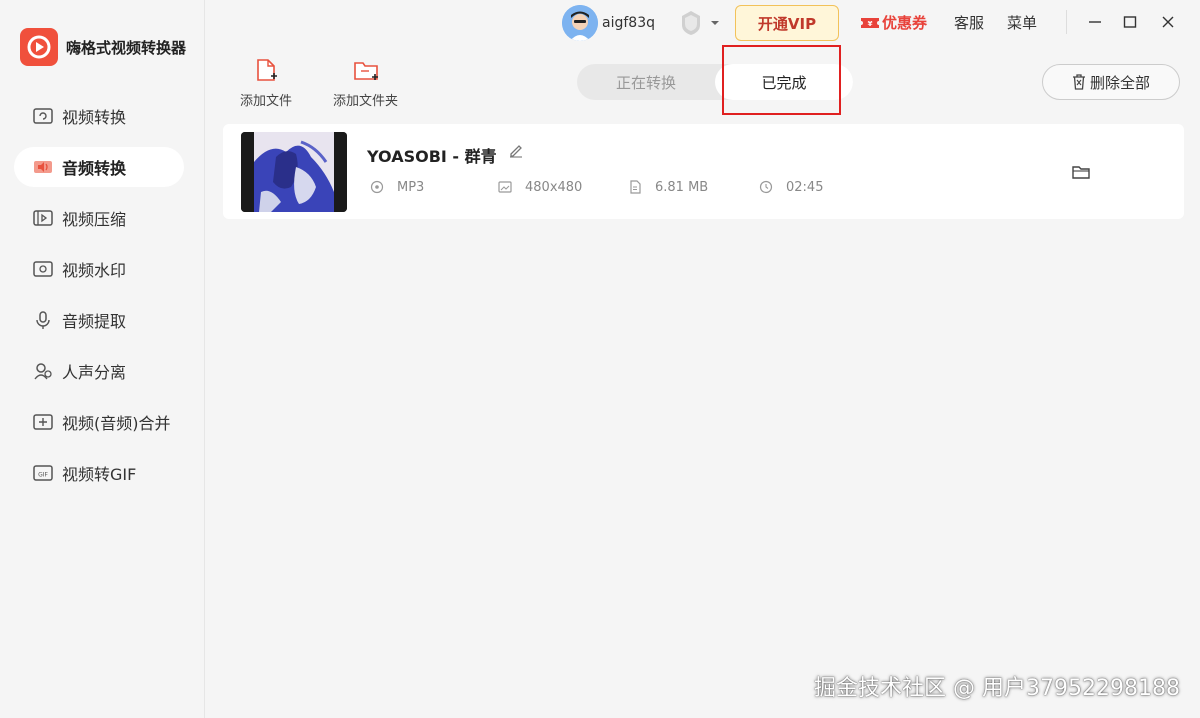 The height and width of the screenshot is (718, 1200). What do you see at coordinates (43, 269) in the screenshot?
I see `video-watermark-icon` at bounding box center [43, 269].